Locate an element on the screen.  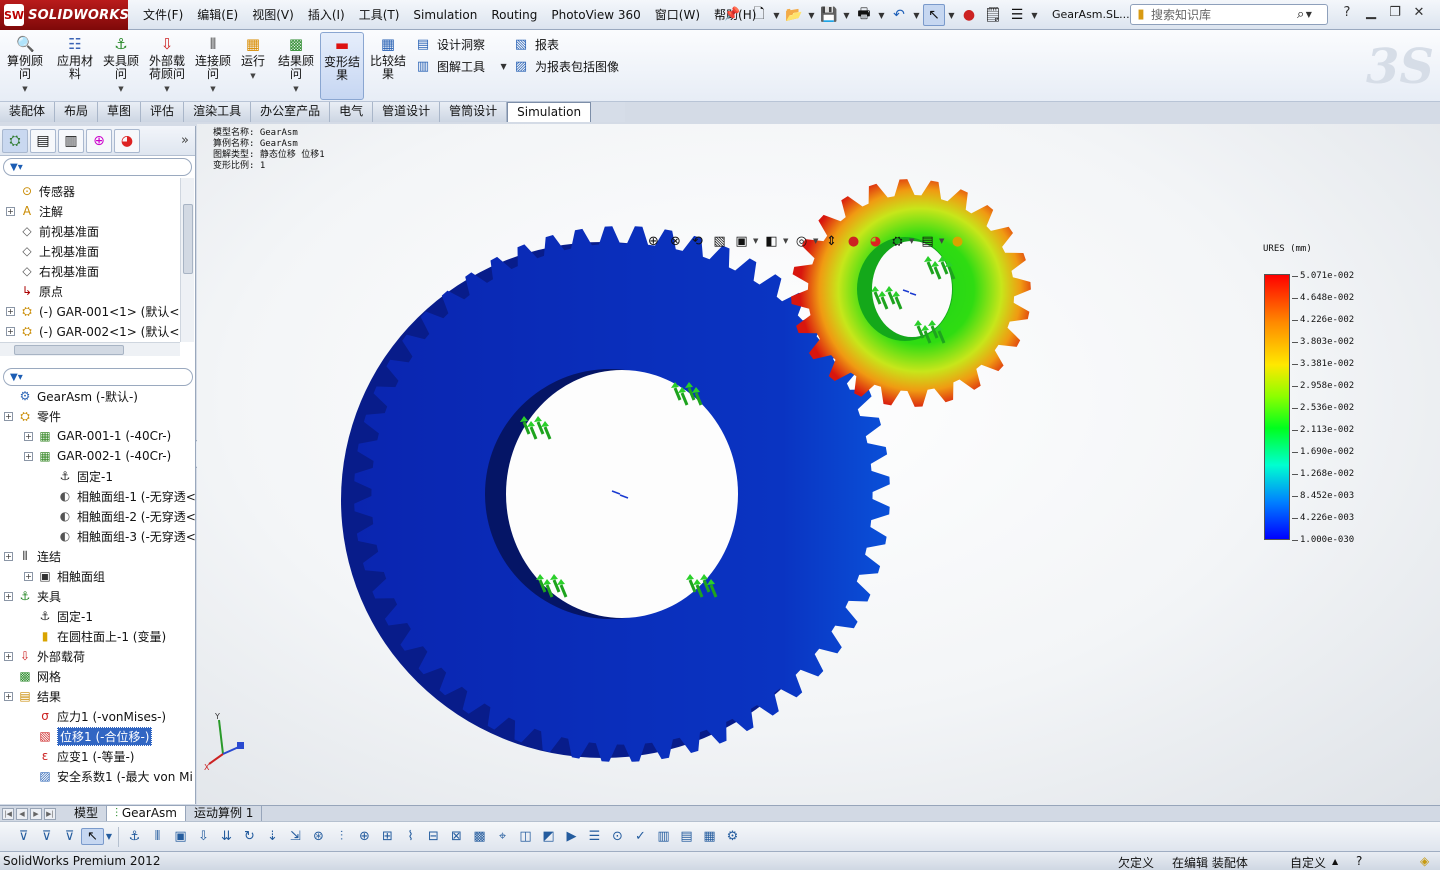
search-dropdown-icon: ▼ is located at coordinates (1308, 14).